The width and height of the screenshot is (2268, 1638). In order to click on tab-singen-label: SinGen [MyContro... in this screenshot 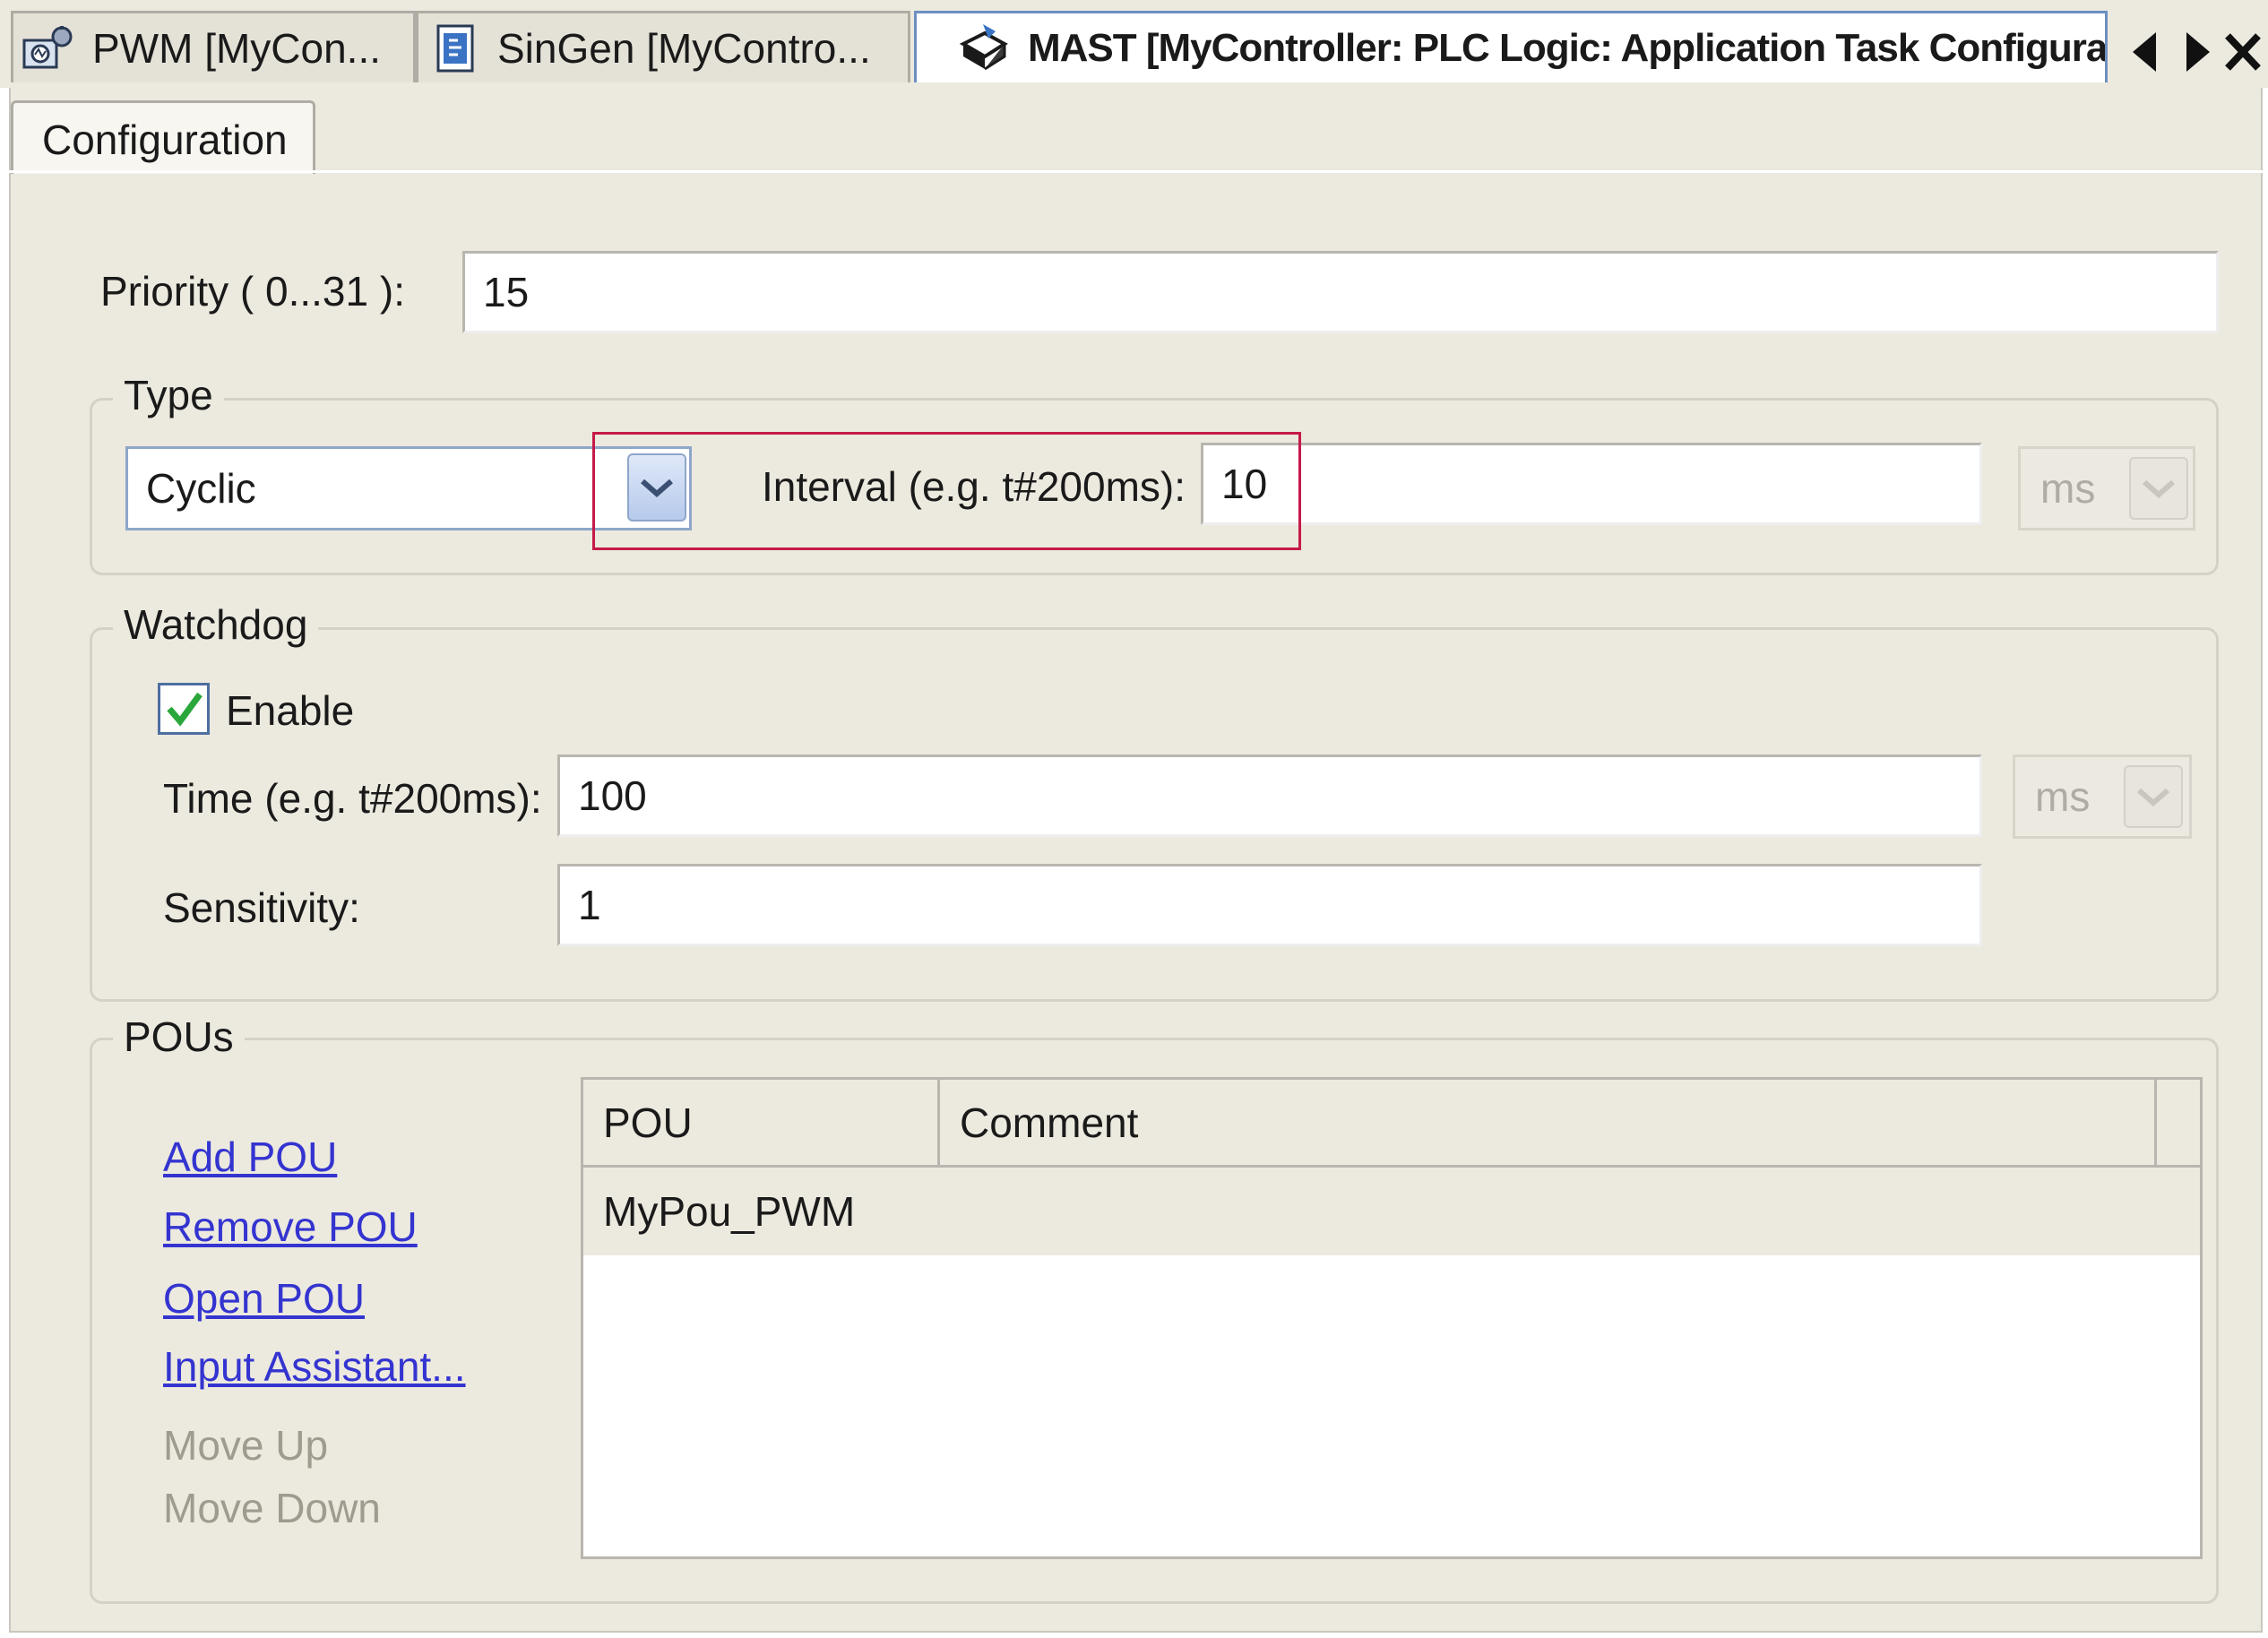, I will do `click(684, 48)`.